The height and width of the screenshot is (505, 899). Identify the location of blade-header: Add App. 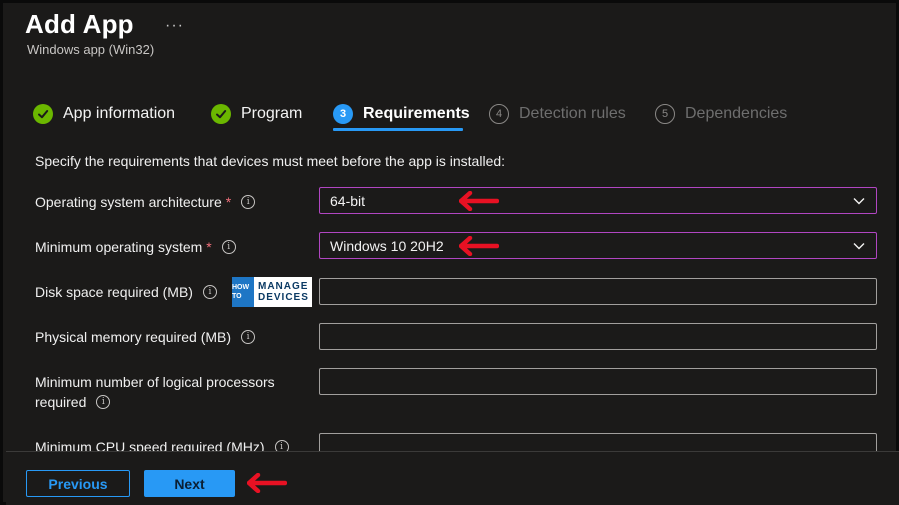
(79, 24).